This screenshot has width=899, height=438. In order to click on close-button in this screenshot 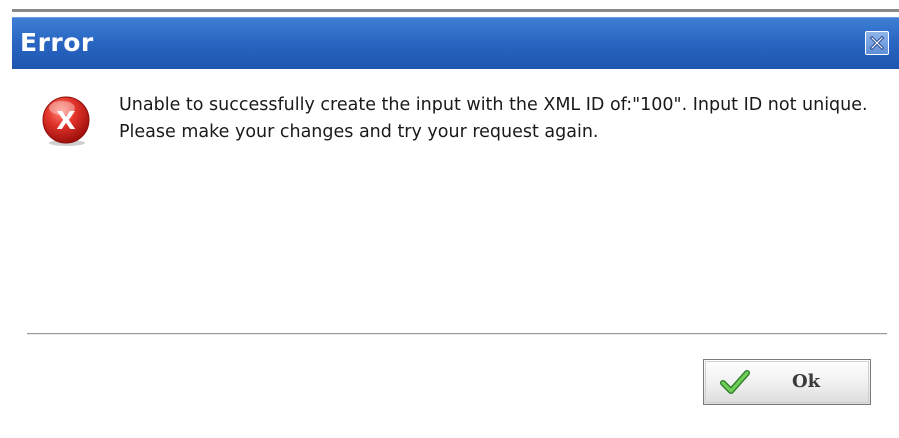, I will do `click(877, 43)`.